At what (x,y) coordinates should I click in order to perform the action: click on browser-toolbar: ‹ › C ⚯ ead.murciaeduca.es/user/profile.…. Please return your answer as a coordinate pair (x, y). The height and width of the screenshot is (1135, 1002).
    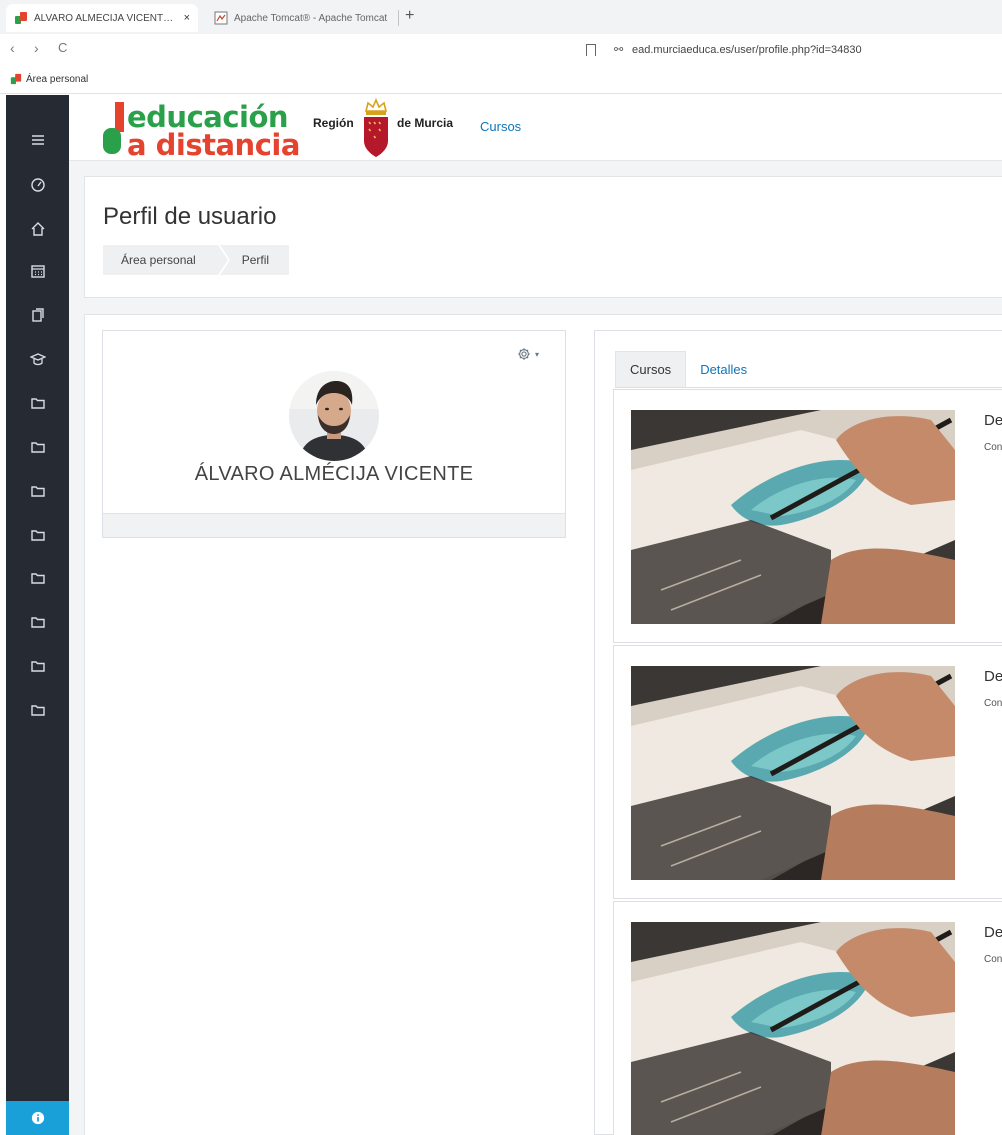
    Looking at the image, I should click on (501, 50).